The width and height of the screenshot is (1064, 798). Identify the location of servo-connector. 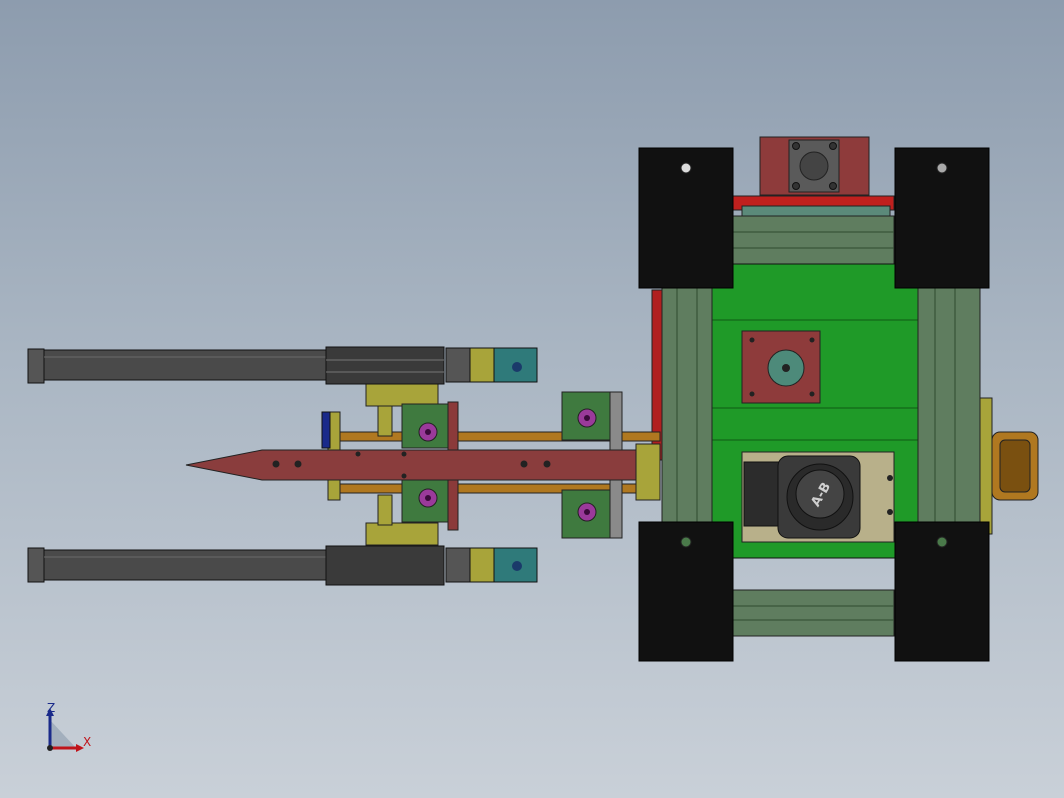
(763, 494).